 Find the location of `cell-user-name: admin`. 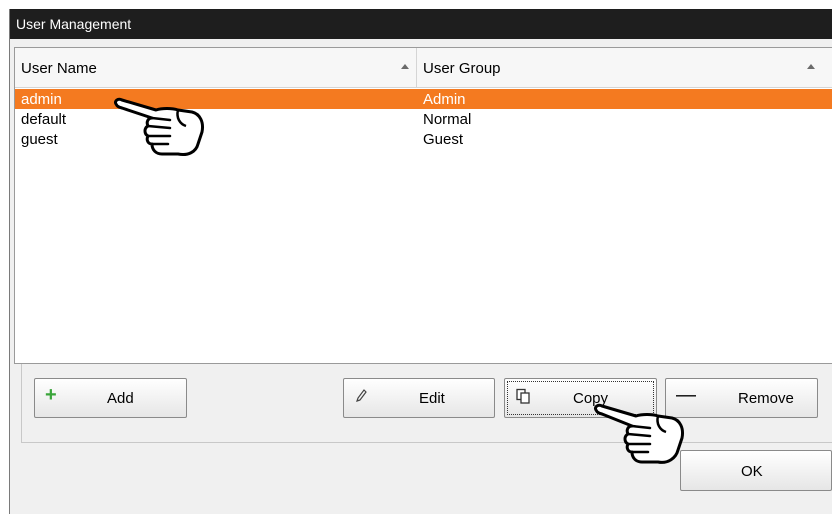

cell-user-name: admin is located at coordinates (41, 99).